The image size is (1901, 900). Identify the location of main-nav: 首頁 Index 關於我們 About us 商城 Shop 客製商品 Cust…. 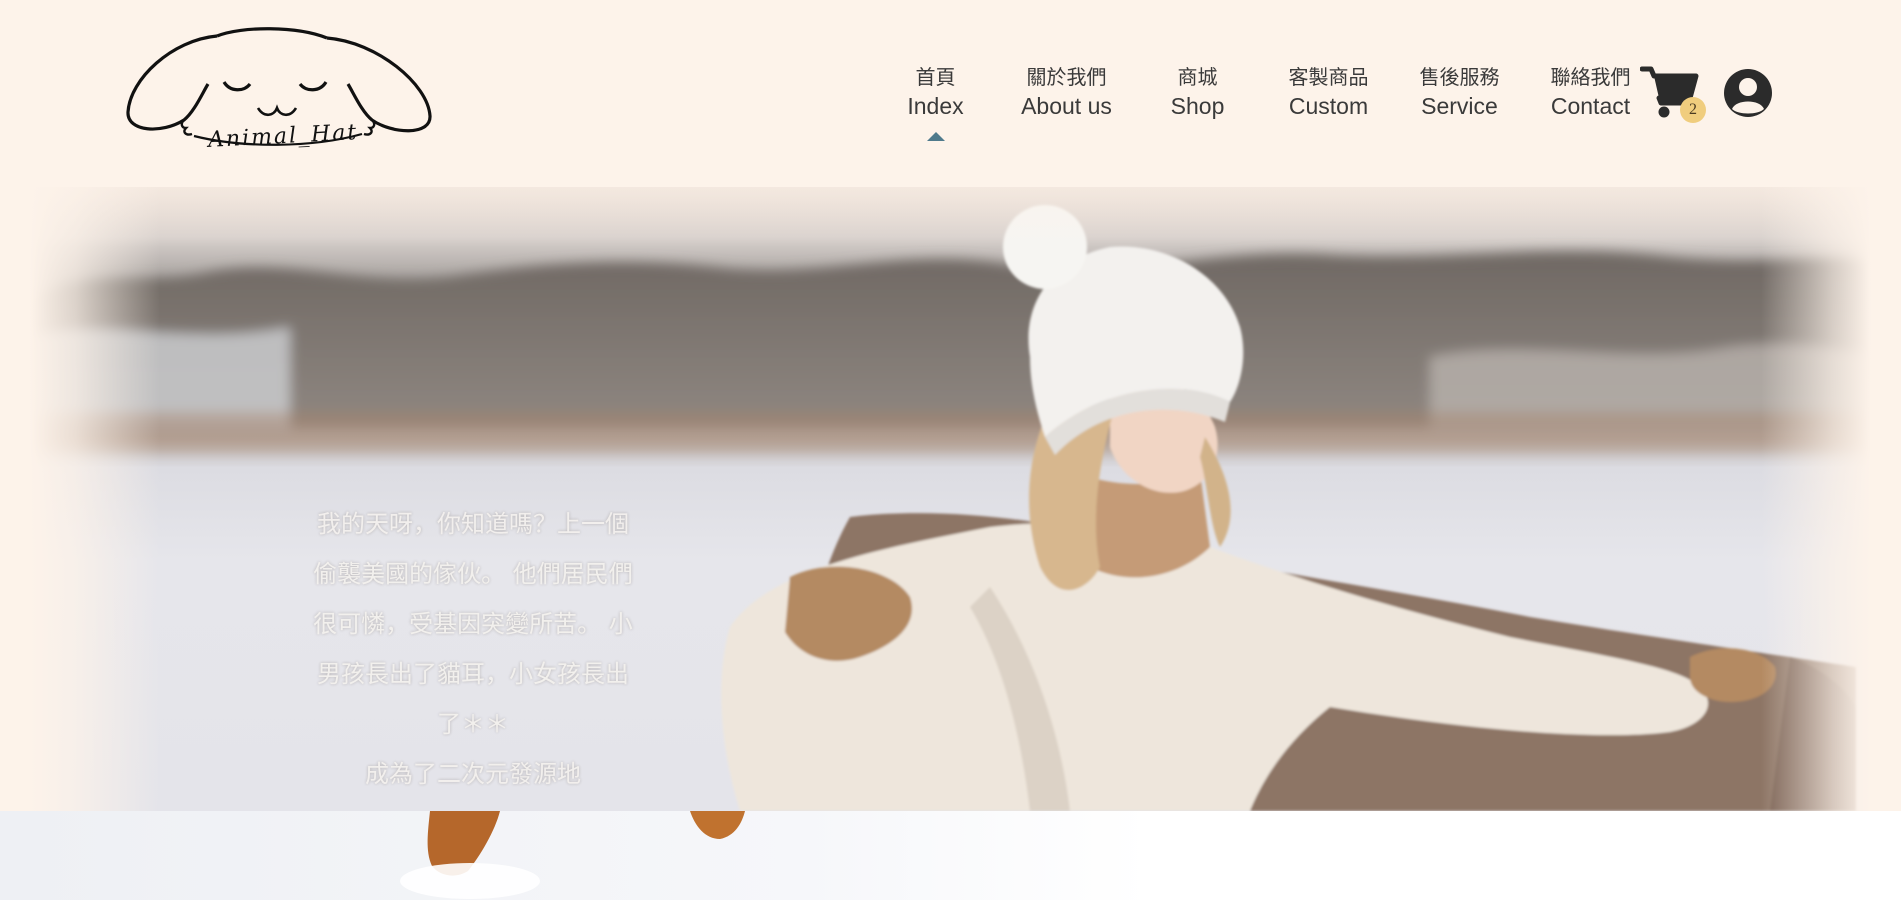
(1263, 101).